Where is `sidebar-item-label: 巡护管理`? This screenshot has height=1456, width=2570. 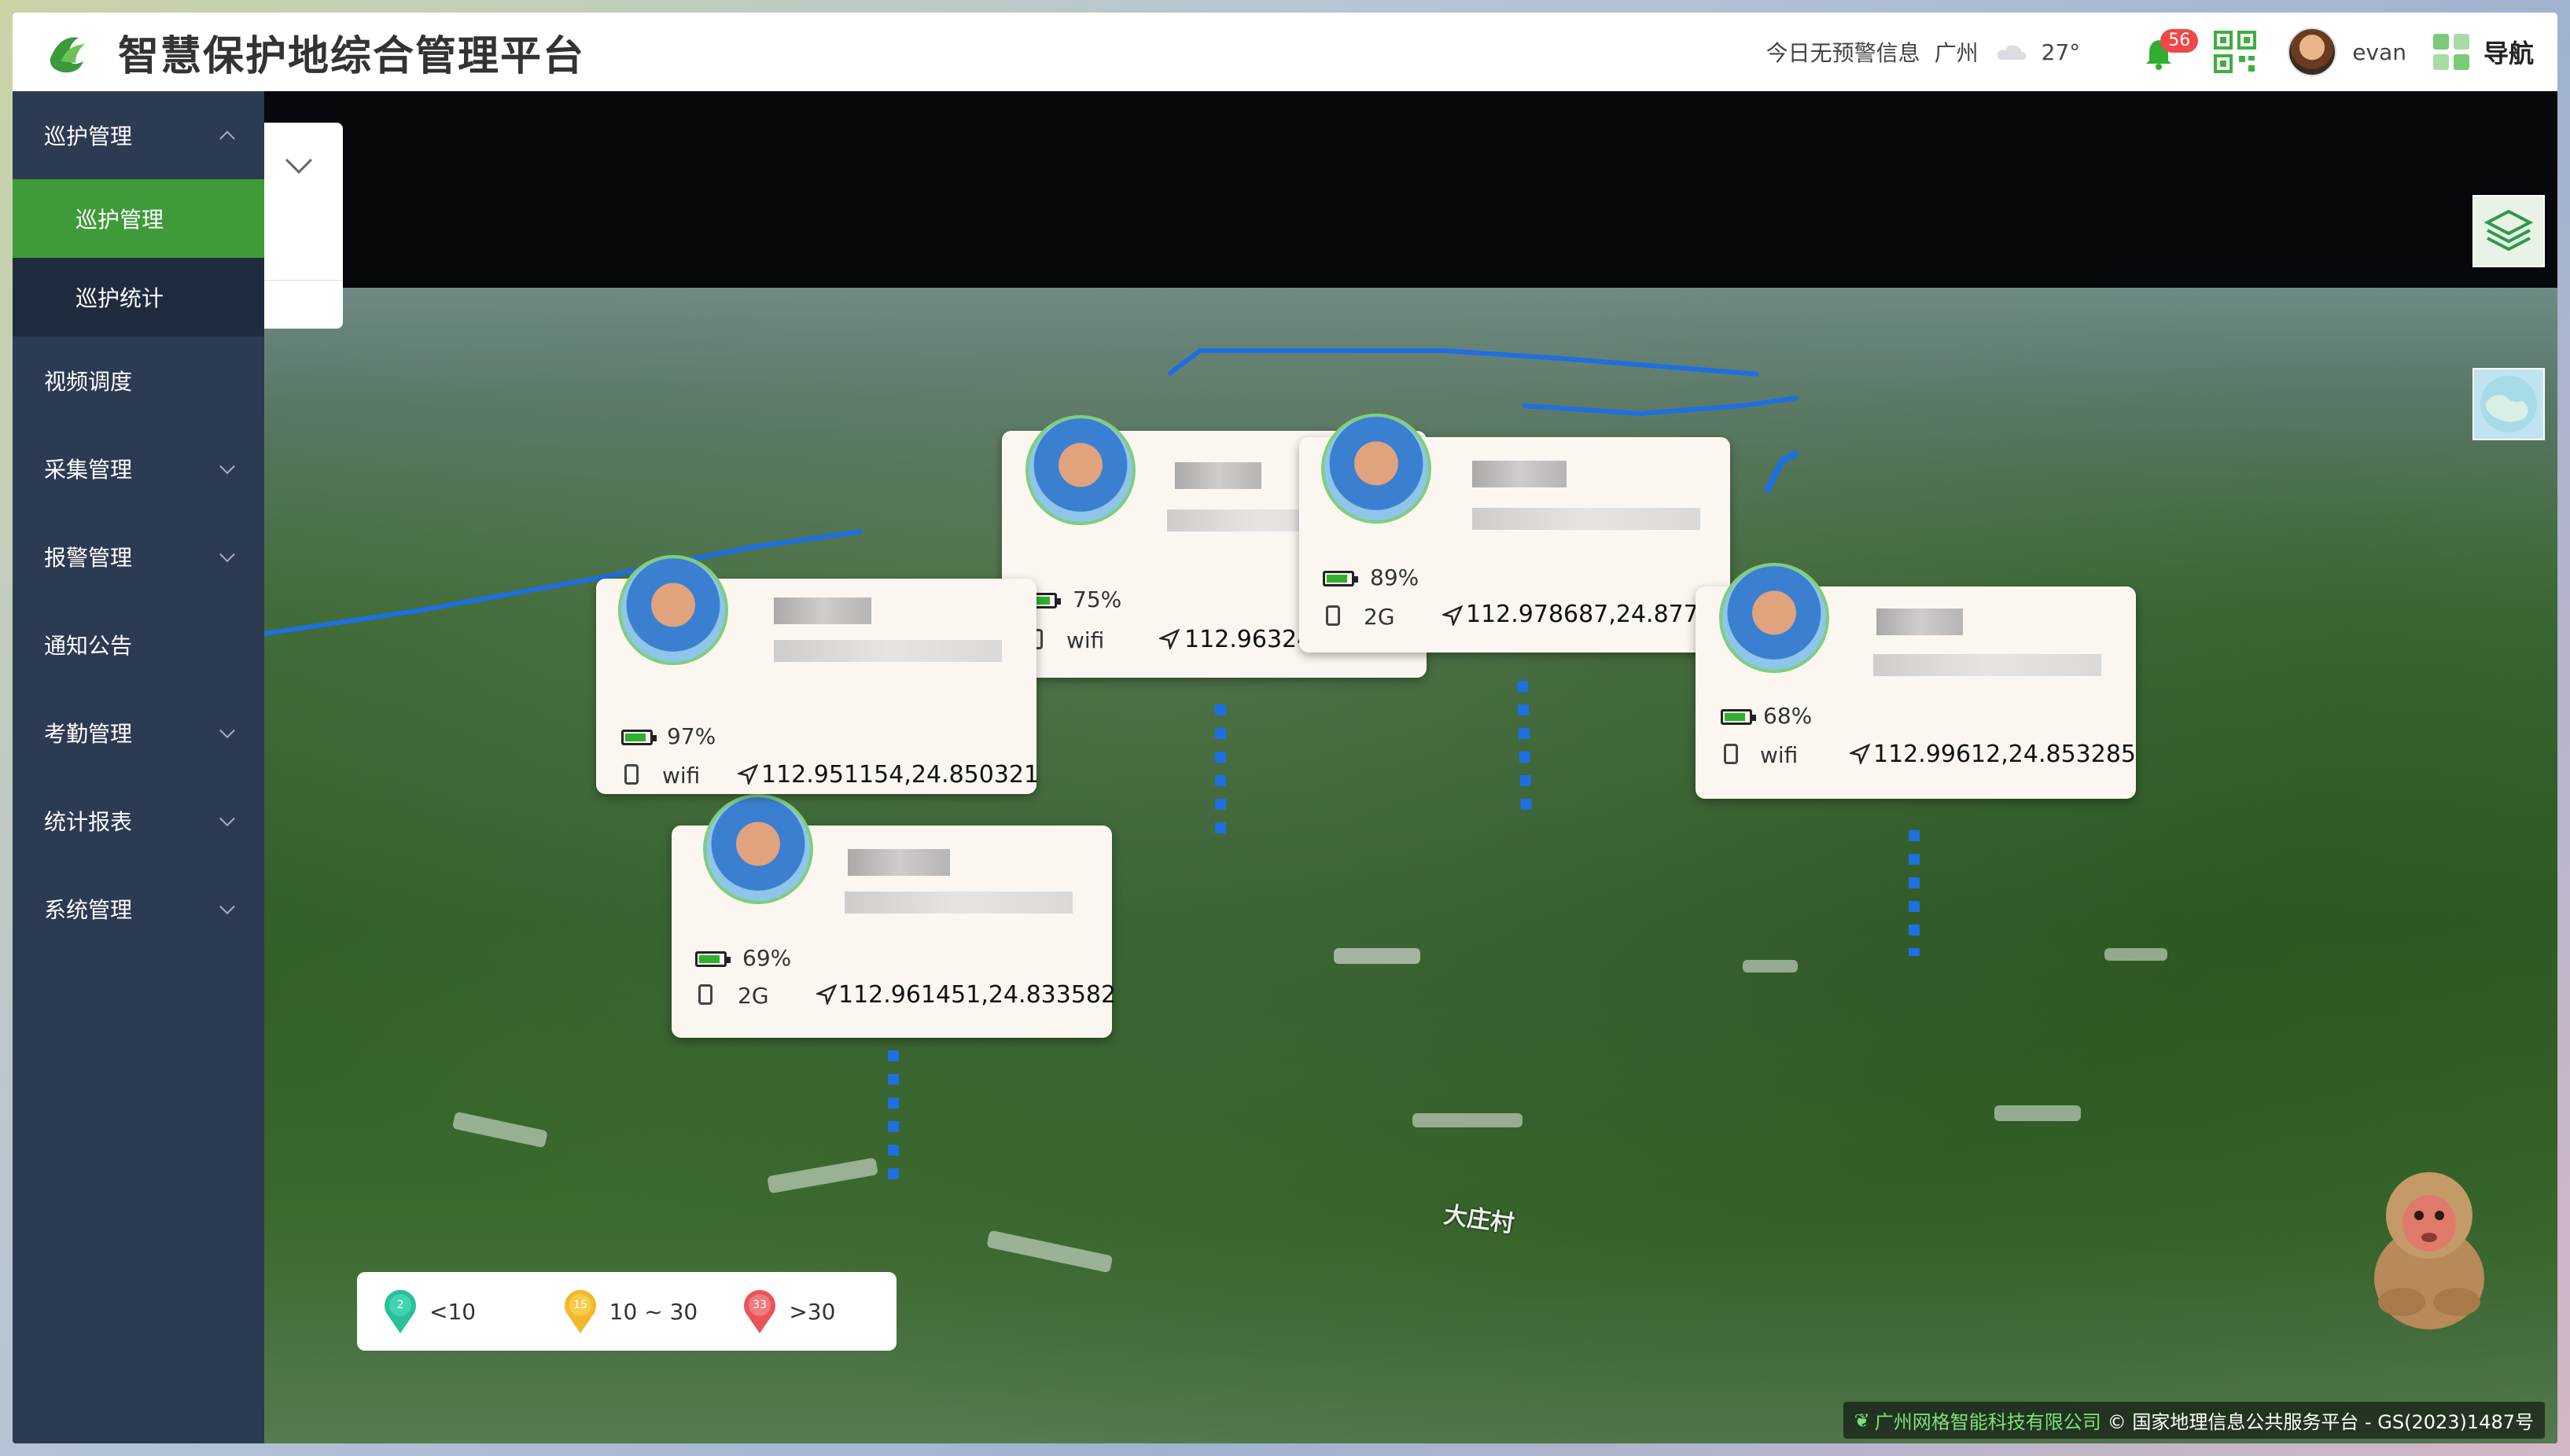 sidebar-item-label: 巡护管理 is located at coordinates (88, 136).